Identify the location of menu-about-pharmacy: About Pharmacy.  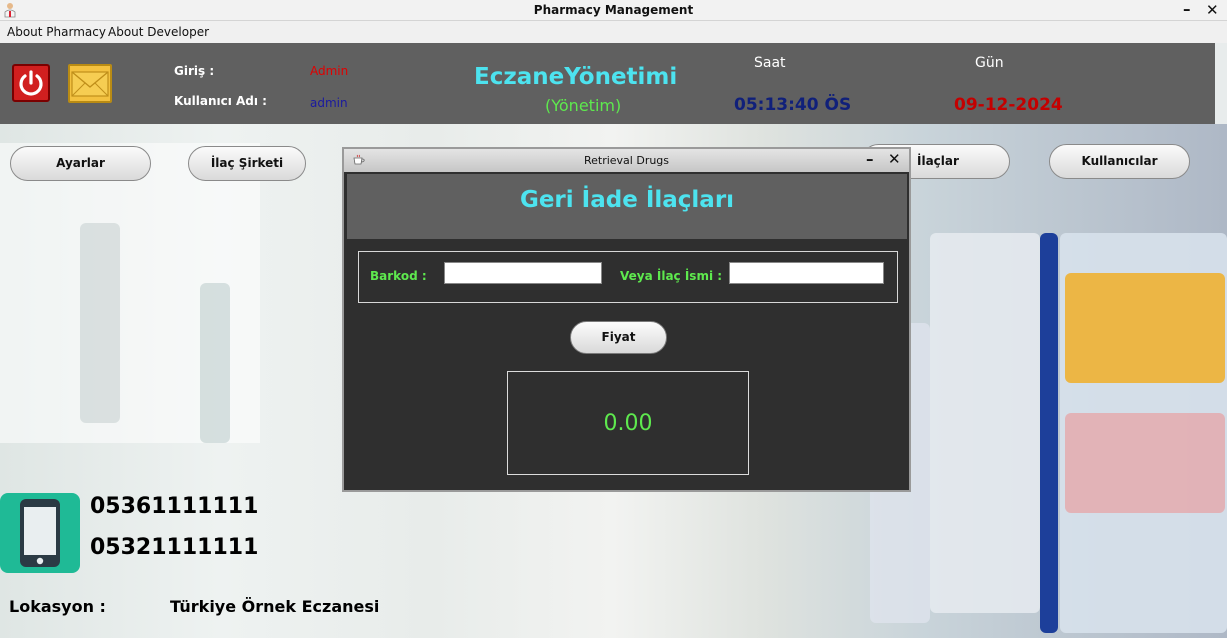
(56, 32).